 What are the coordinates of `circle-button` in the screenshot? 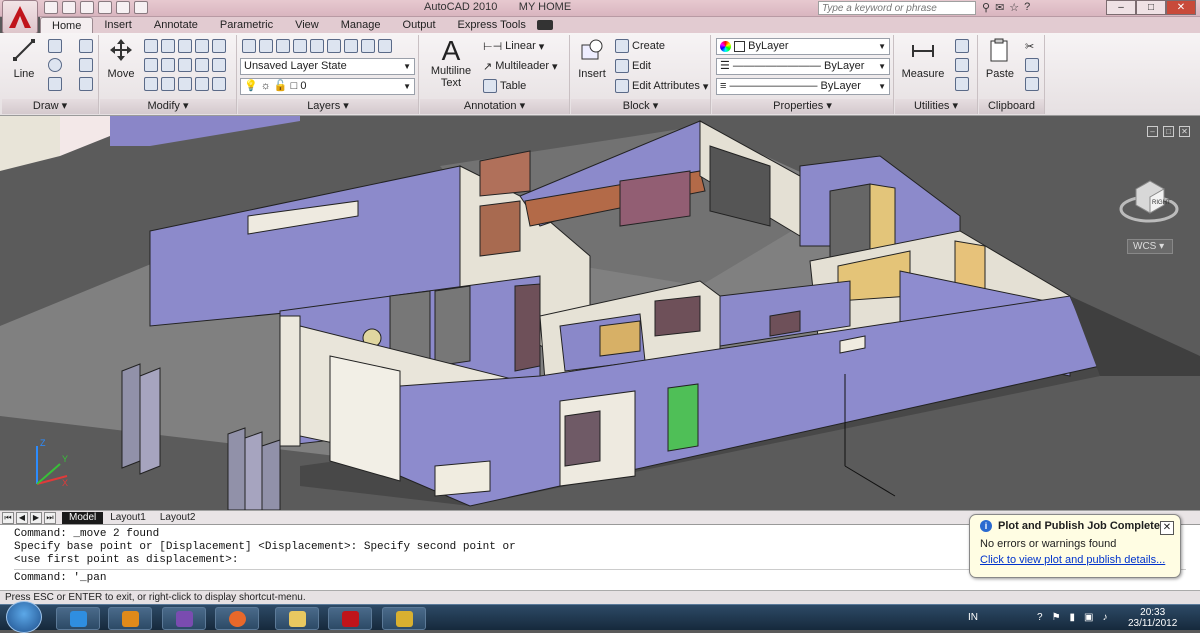 It's located at (55, 65).